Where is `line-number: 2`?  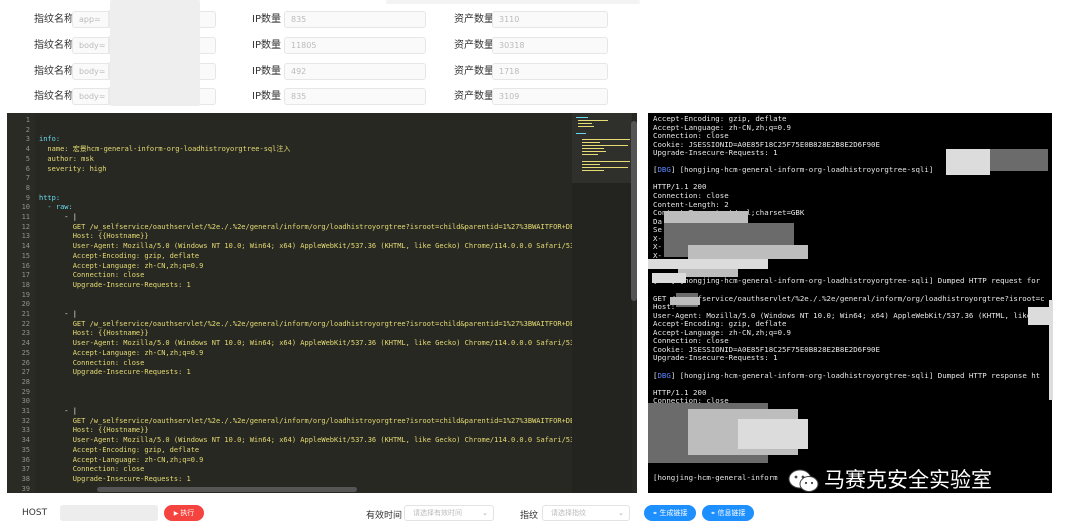 line-number: 2 is located at coordinates (27, 129).